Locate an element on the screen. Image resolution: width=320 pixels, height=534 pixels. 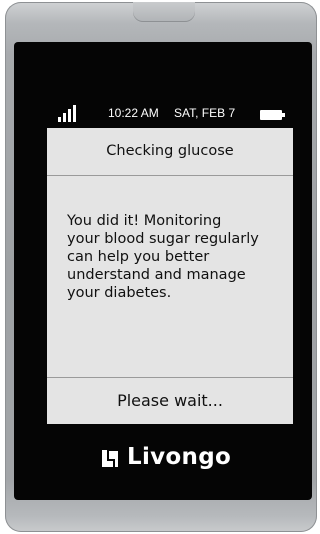
screen-title: Checking glucose is located at coordinates (170, 151).